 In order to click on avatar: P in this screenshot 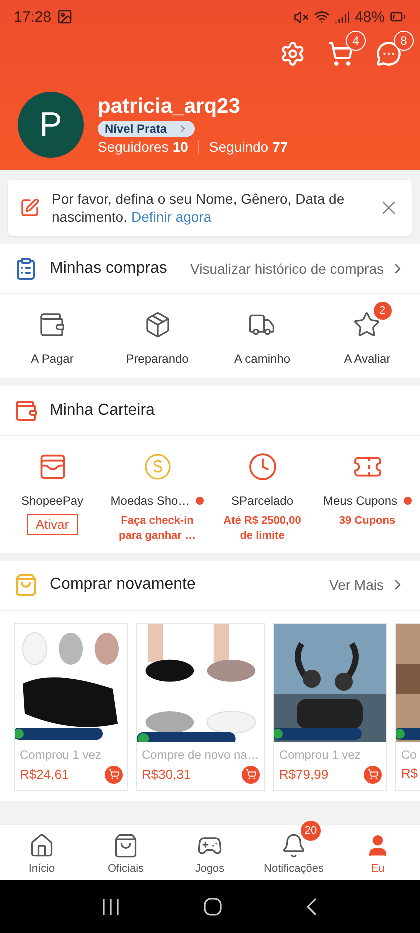, I will do `click(51, 125)`.